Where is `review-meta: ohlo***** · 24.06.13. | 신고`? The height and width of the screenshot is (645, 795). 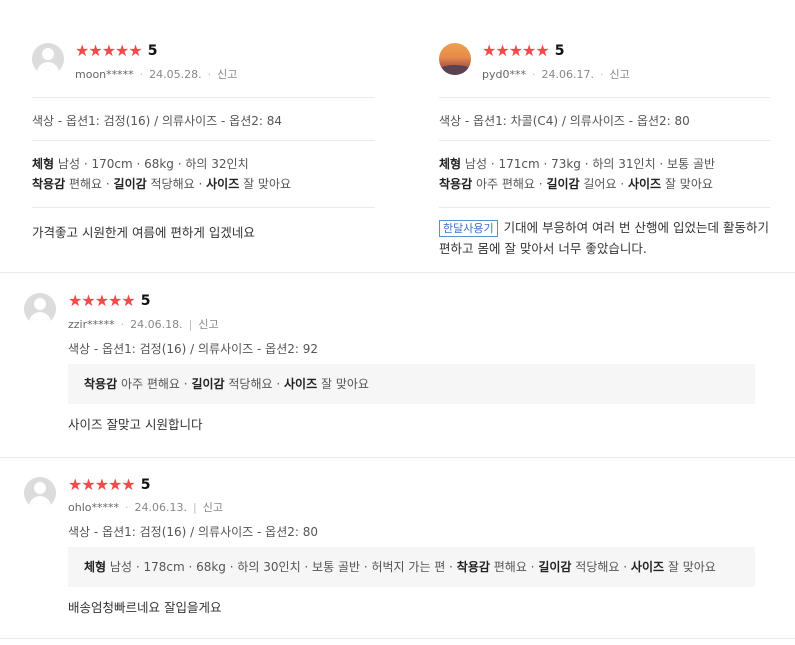 review-meta: ohlo***** · 24.06.13. | 신고 is located at coordinates (145, 507).